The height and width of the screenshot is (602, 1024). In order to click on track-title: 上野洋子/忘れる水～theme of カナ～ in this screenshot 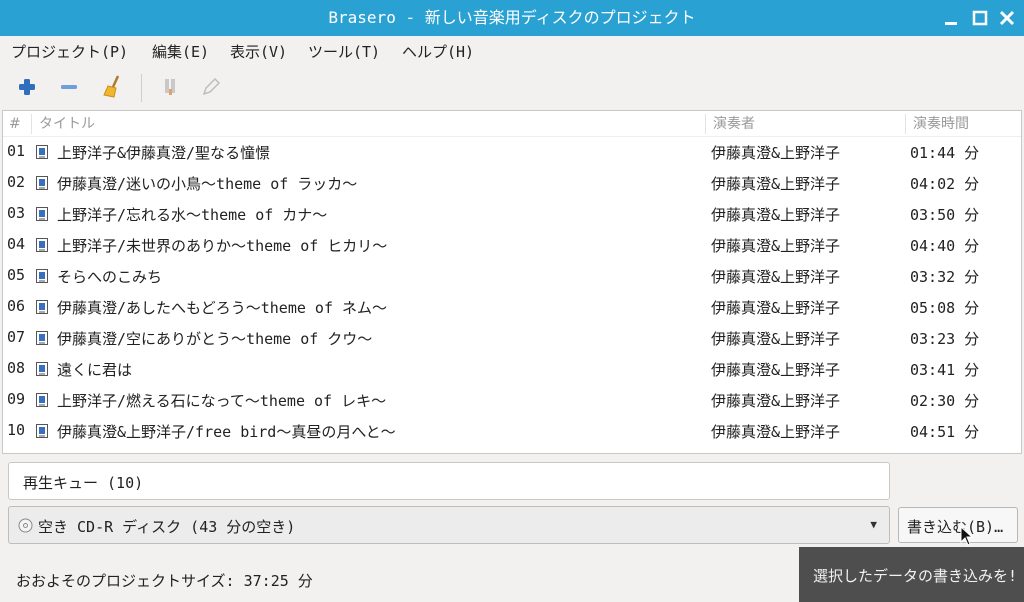, I will do `click(192, 215)`.